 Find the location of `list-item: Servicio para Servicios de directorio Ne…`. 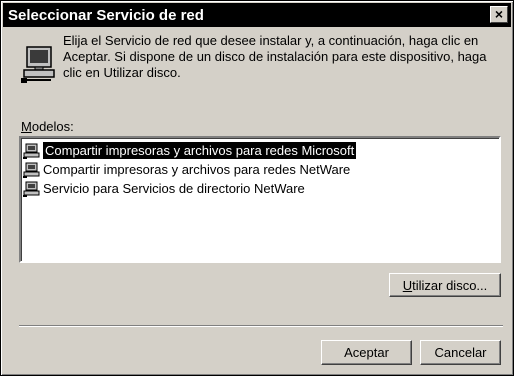

list-item: Servicio para Servicios de directorio Ne… is located at coordinates (164, 188).